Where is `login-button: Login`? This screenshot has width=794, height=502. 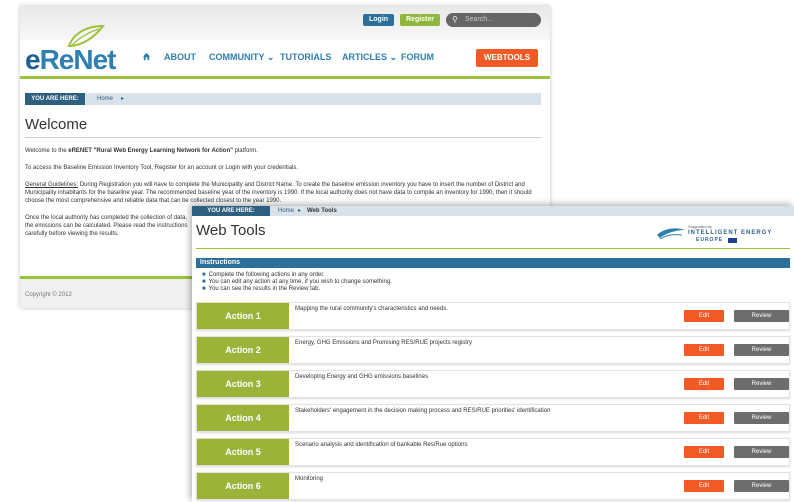
login-button: Login is located at coordinates (379, 20).